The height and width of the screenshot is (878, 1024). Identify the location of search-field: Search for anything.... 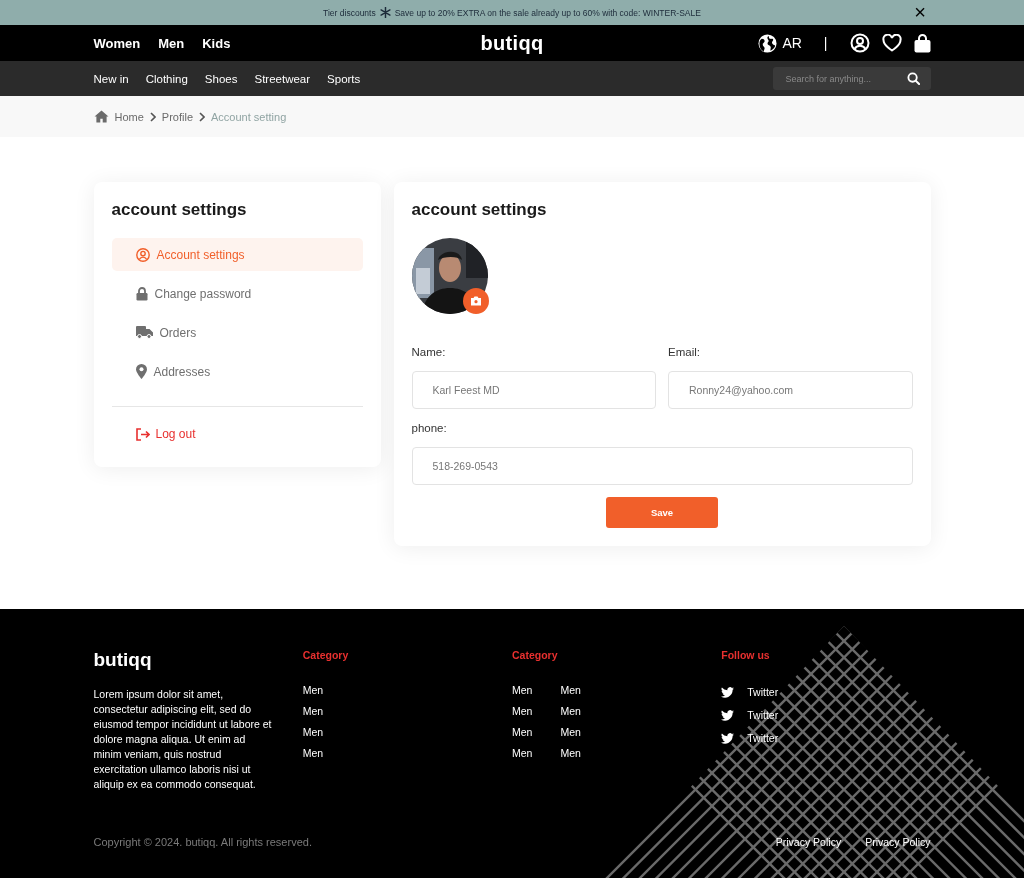
(851, 78).